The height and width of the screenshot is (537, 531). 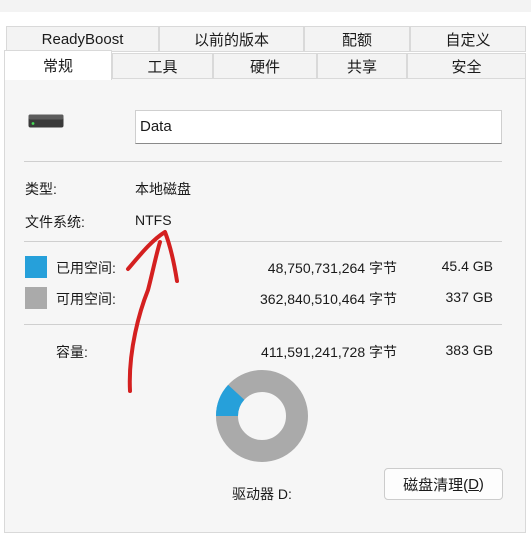 What do you see at coordinates (265, 6) in the screenshot?
I see `title-bar` at bounding box center [265, 6].